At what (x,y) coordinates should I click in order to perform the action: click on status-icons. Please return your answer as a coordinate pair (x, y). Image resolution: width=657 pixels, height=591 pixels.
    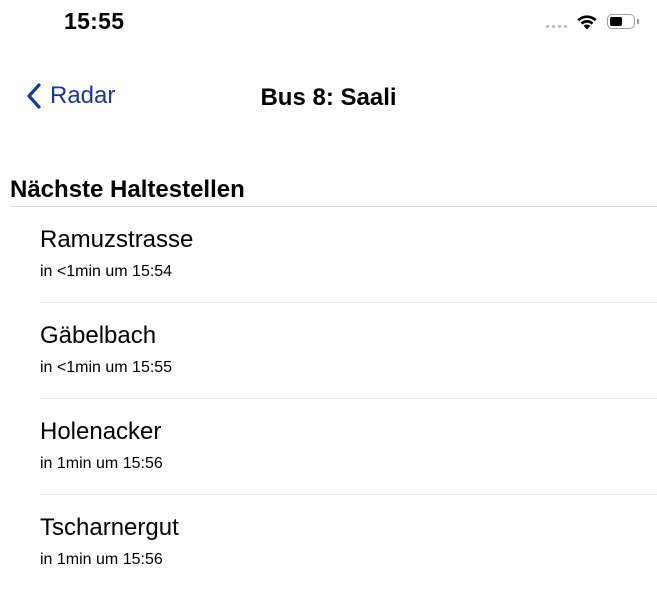
    Looking at the image, I should click on (592, 21).